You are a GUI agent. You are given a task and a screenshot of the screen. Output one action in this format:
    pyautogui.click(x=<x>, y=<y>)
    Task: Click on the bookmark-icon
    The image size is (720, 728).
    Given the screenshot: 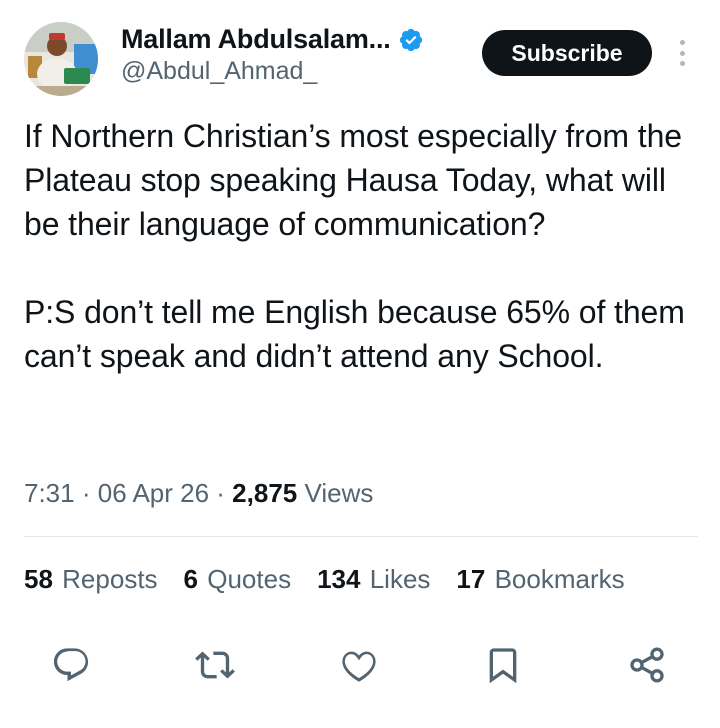 What is the action you would take?
    pyautogui.click(x=503, y=666)
    